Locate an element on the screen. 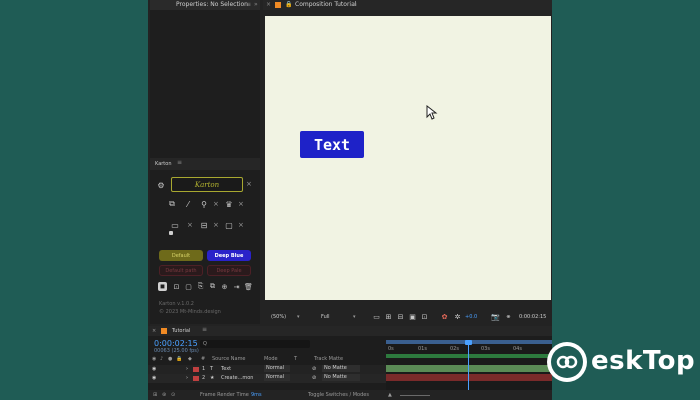  copy-icon: ⧉ is located at coordinates (212, 286).